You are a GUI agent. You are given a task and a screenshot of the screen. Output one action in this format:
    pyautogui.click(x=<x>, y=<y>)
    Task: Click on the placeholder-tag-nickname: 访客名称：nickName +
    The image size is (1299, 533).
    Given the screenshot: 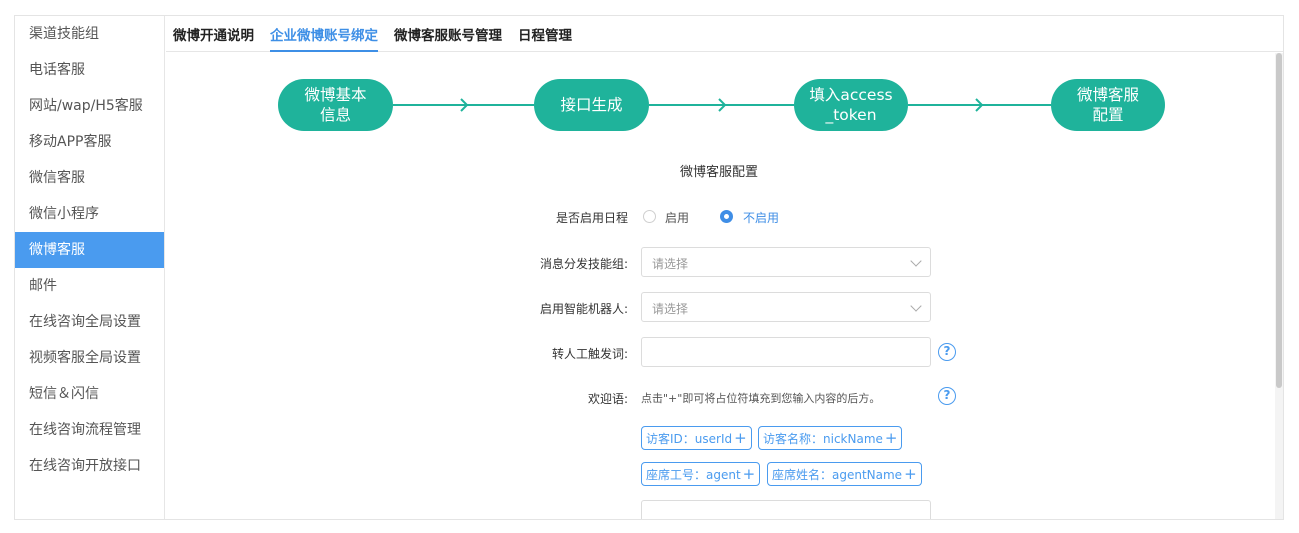 What is the action you would take?
    pyautogui.click(x=830, y=438)
    